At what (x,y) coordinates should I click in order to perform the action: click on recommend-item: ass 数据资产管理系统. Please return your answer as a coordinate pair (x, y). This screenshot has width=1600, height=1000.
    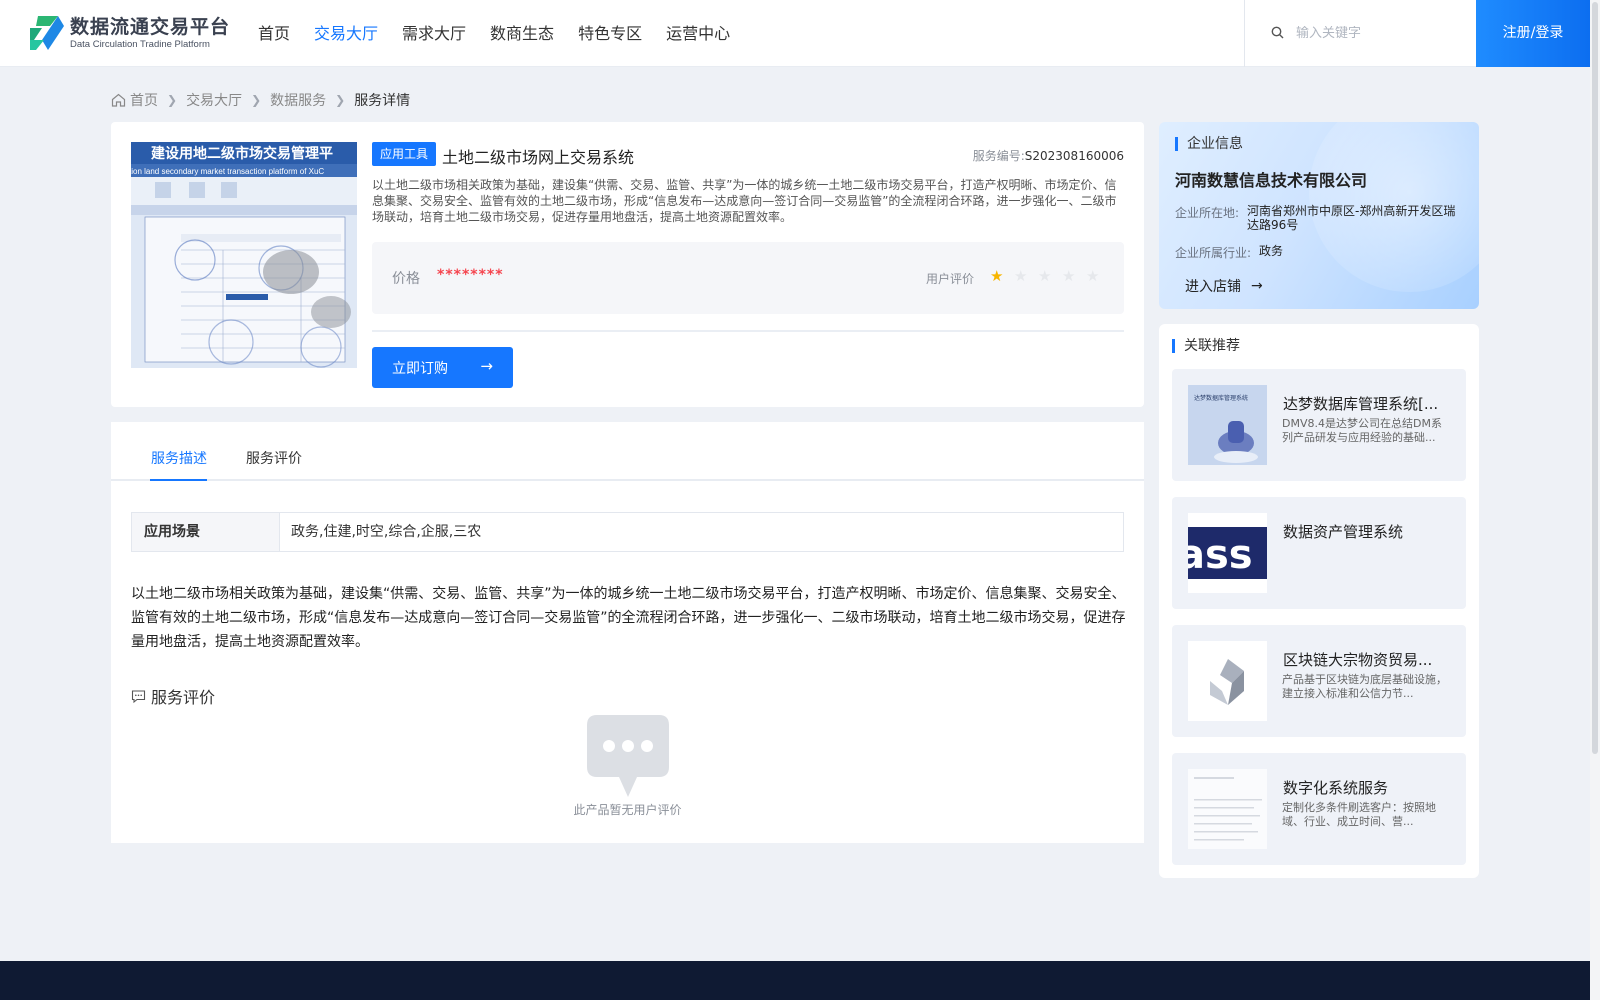
    Looking at the image, I should click on (1319, 553).